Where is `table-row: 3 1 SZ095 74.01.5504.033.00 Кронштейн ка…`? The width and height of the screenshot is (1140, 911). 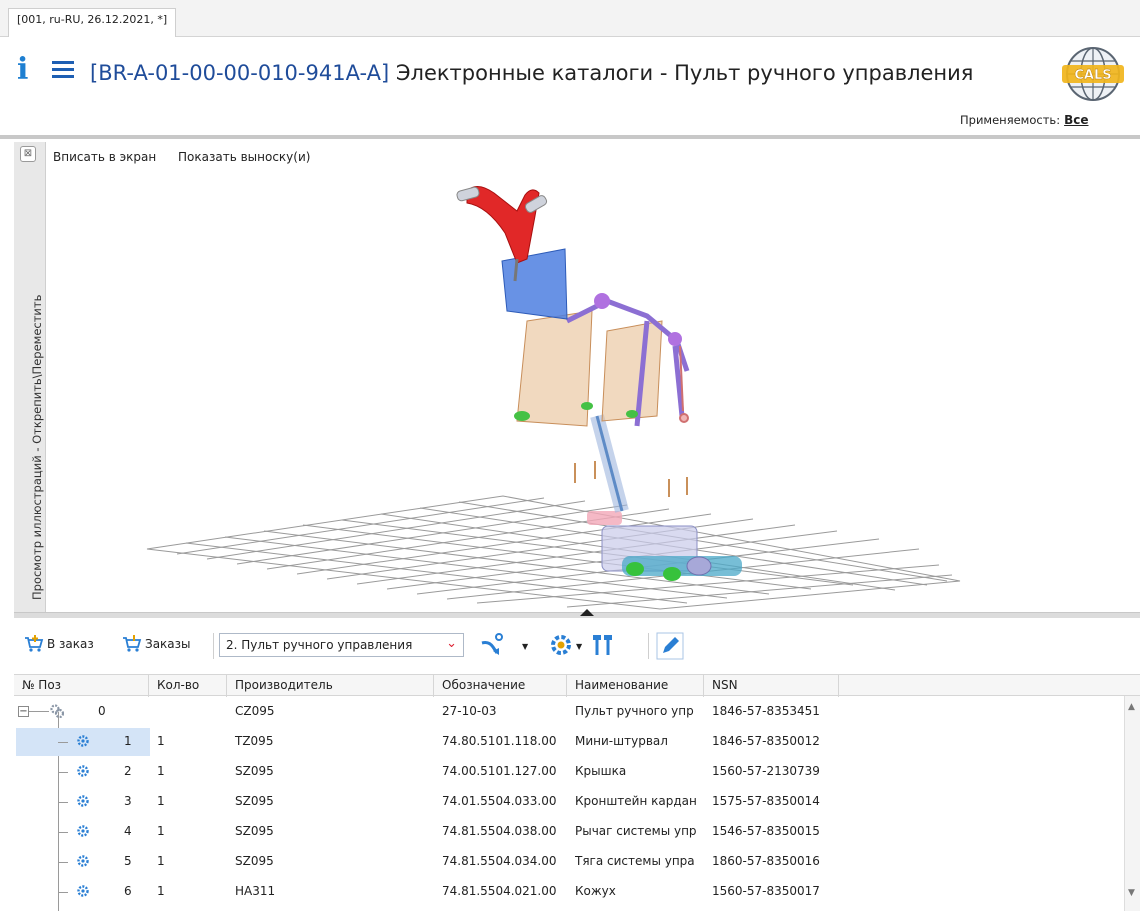
table-row: 3 1 SZ095 74.01.5504.033.00 Кронштейн ка… is located at coordinates (569, 801).